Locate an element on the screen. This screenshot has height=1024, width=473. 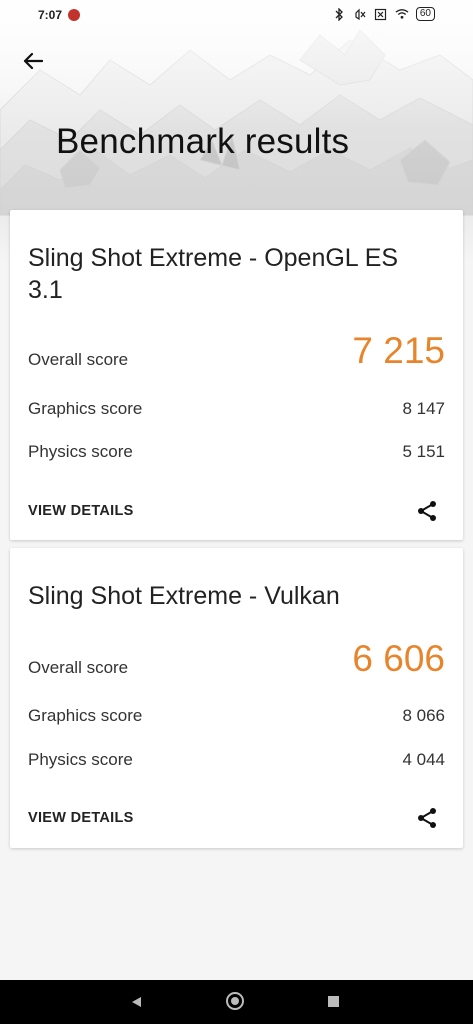
graphics-score-value: 8 147 is located at coordinates (423, 408).